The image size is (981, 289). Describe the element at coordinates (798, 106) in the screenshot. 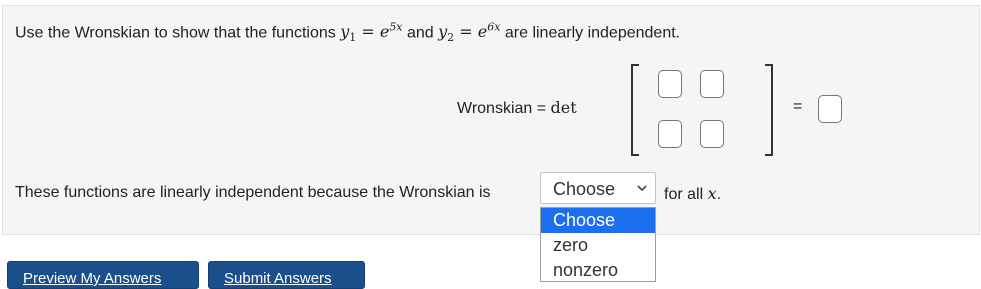

I see `equals-sign: =` at that location.